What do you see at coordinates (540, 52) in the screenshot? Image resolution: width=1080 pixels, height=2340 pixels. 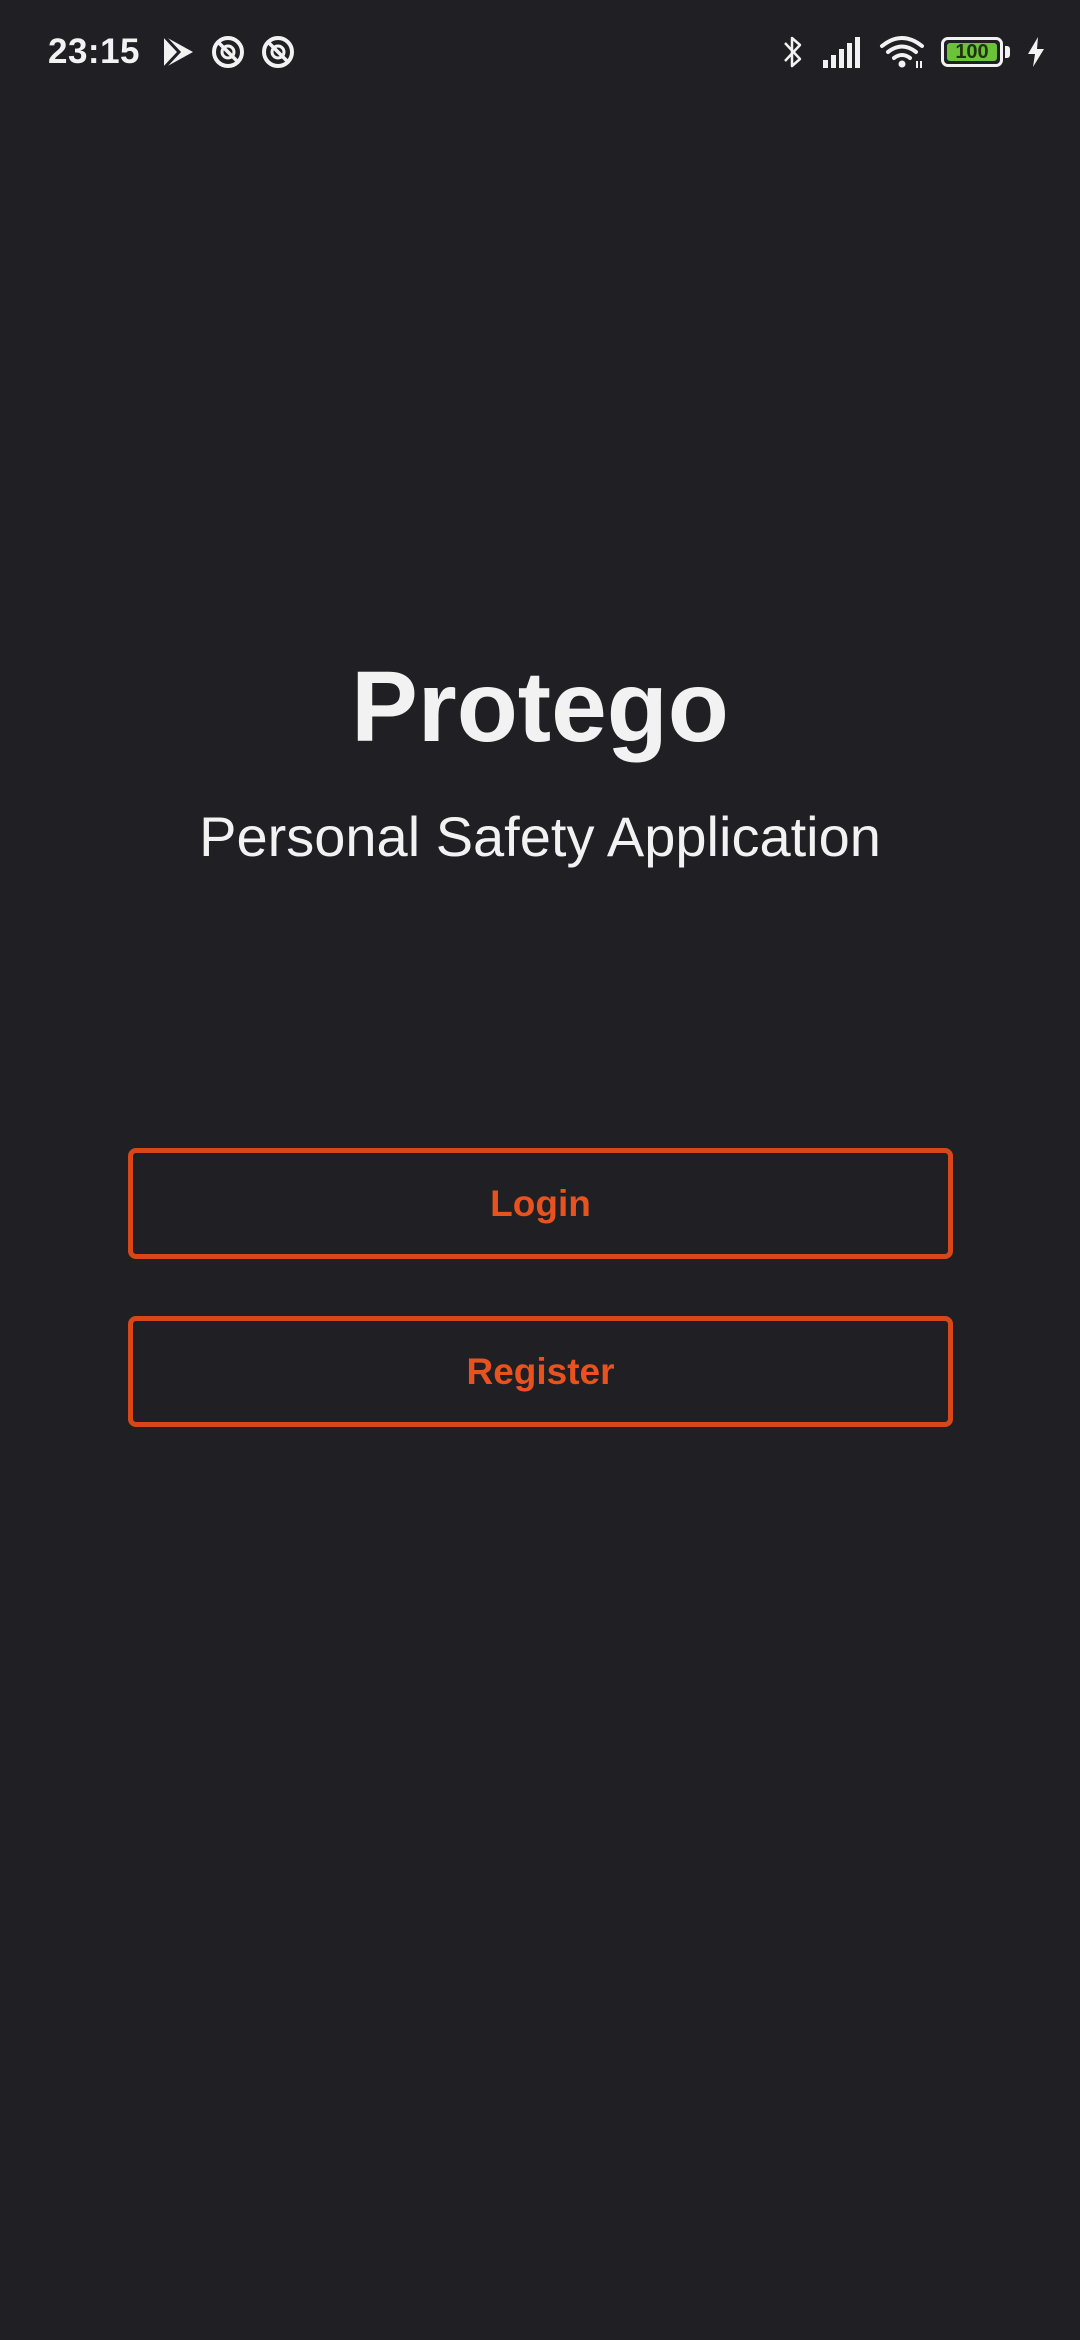 I see `status-bar: 23:15 100` at bounding box center [540, 52].